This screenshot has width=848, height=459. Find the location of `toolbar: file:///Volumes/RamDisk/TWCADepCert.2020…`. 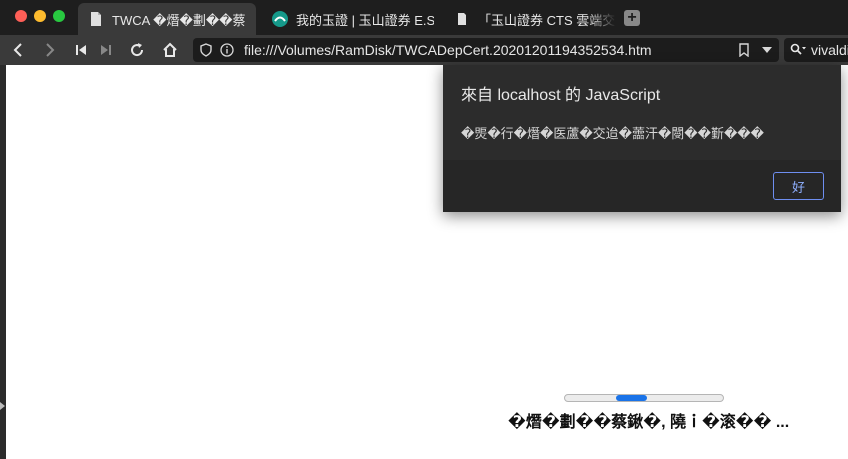

toolbar: file:///Volumes/RamDisk/TWCADepCert.2020… is located at coordinates (424, 50).